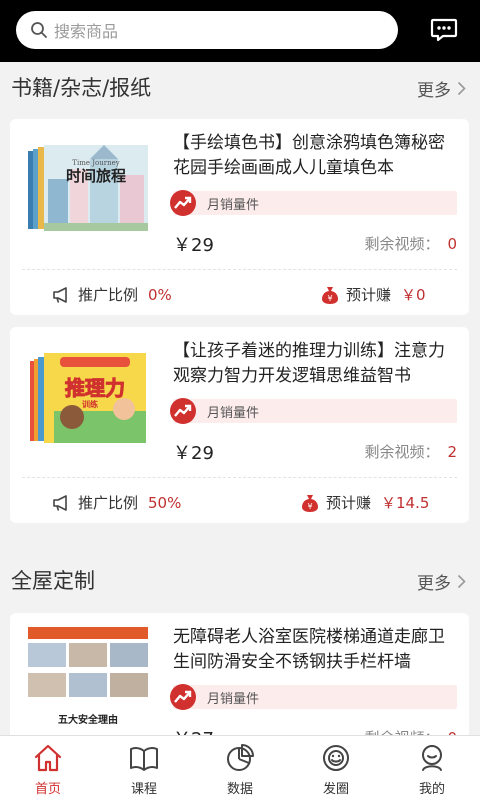 Image resolution: width=480 pixels, height=800 pixels. I want to click on promo-value: 50%, so click(165, 502).